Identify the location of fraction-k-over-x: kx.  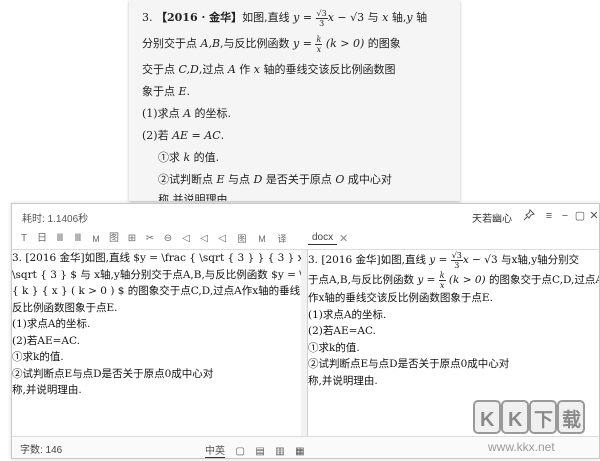
(319, 44).